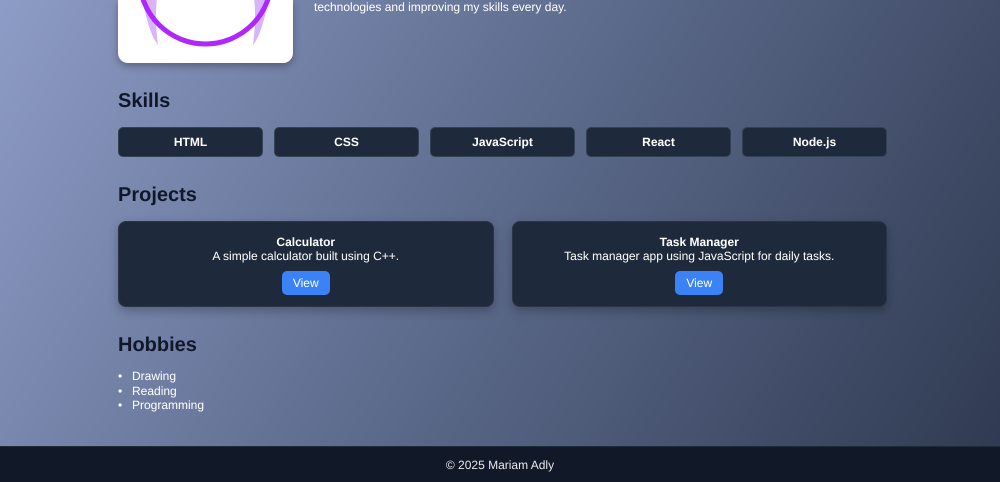 This screenshot has width=1000, height=482. I want to click on project-description: Task manager app using JavaScript for daily tasks., so click(699, 256).